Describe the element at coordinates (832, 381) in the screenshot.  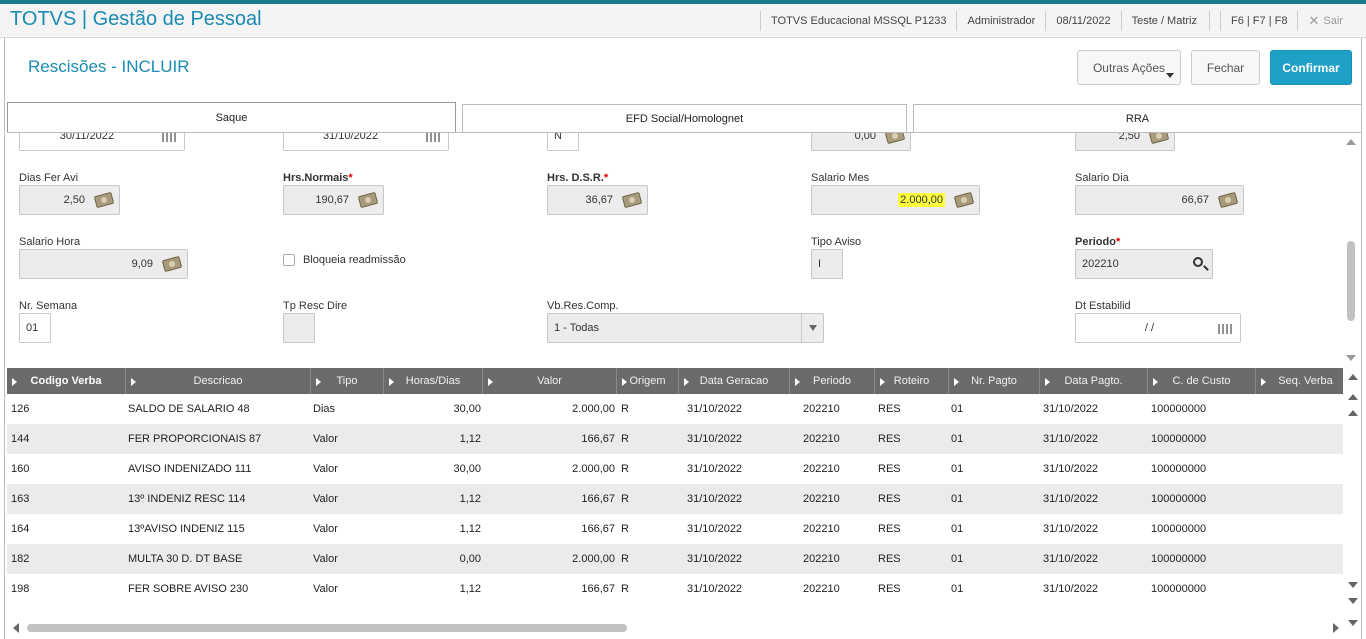
I see `col-periodo: Periodo` at that location.